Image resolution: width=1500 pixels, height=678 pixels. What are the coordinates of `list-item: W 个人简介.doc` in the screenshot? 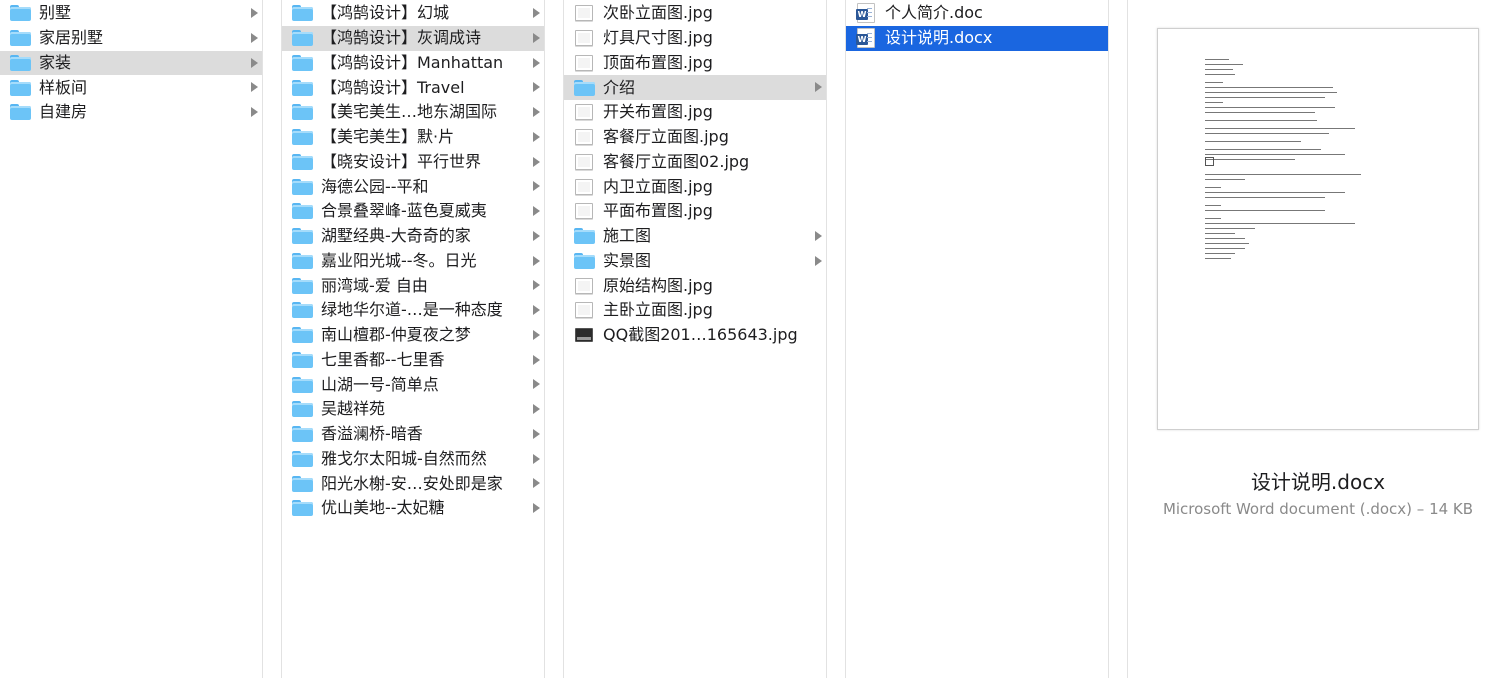 It's located at (977, 13).